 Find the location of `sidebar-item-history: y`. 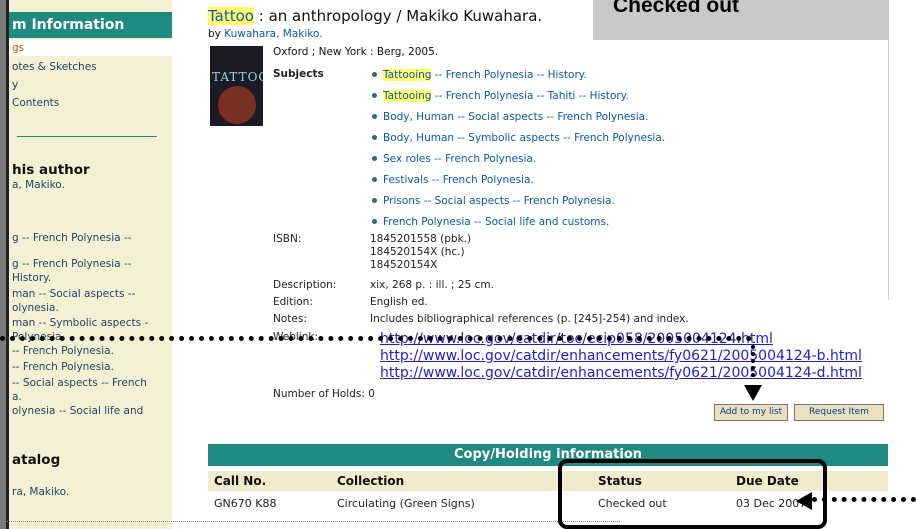

sidebar-item-history: y is located at coordinates (15, 85).